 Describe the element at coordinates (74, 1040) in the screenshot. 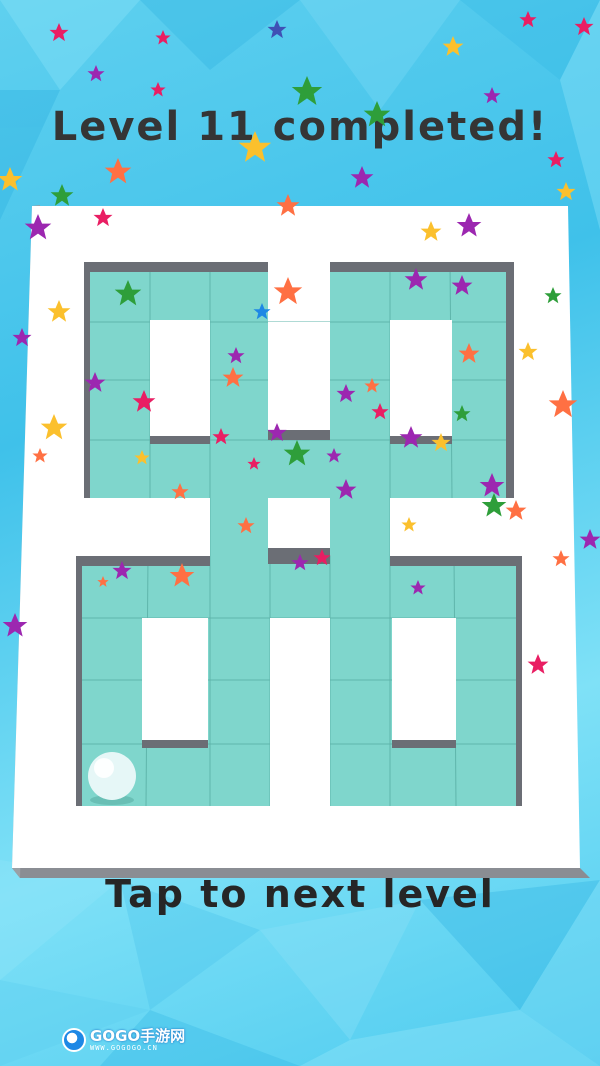

I see `gogo-logo-icon` at that location.